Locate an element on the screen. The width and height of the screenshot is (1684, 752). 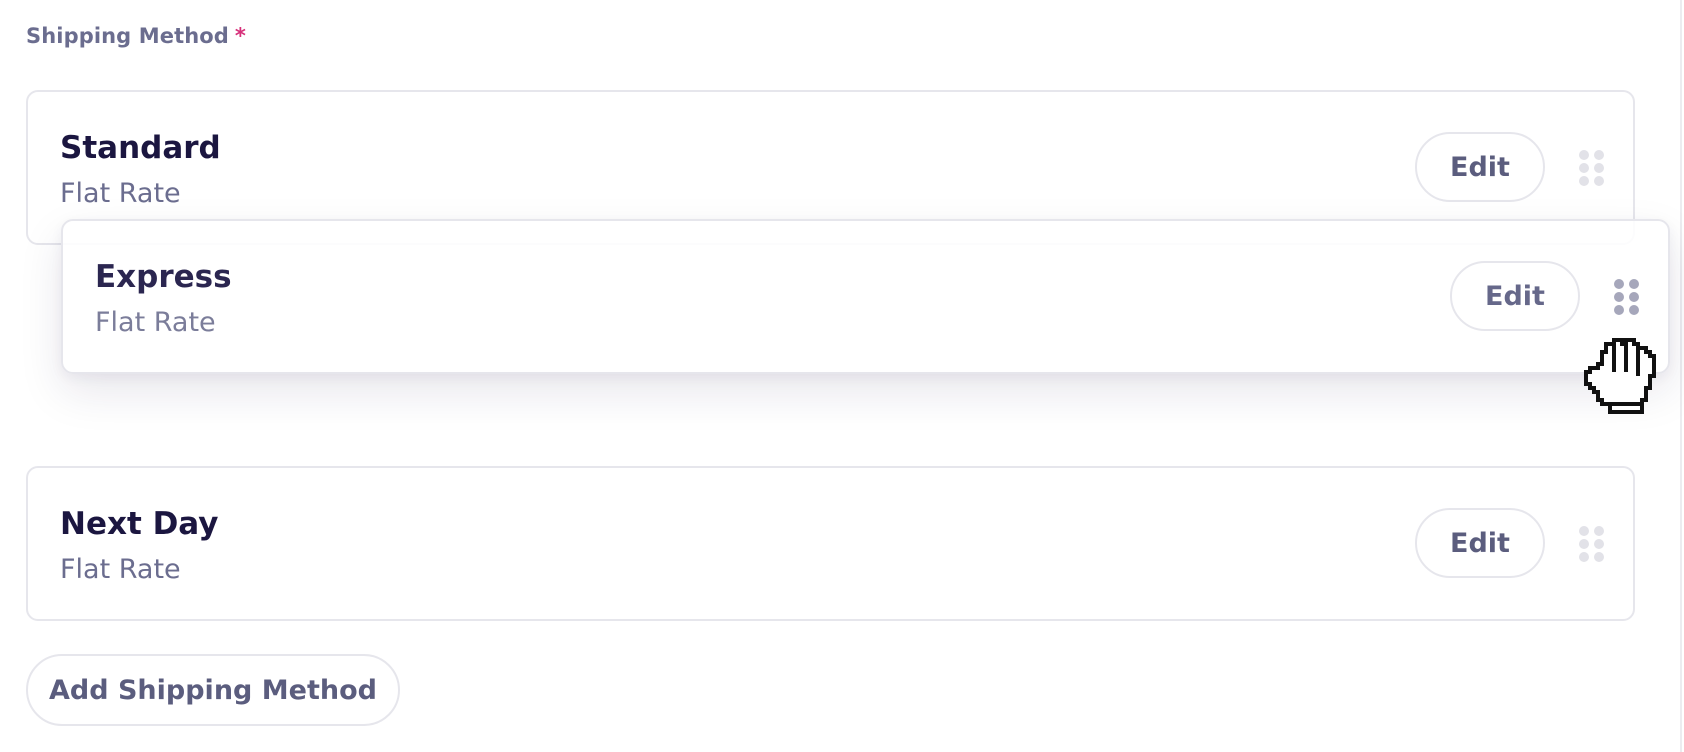
shipping-method-label: Shipping Method * is located at coordinates (136, 36).